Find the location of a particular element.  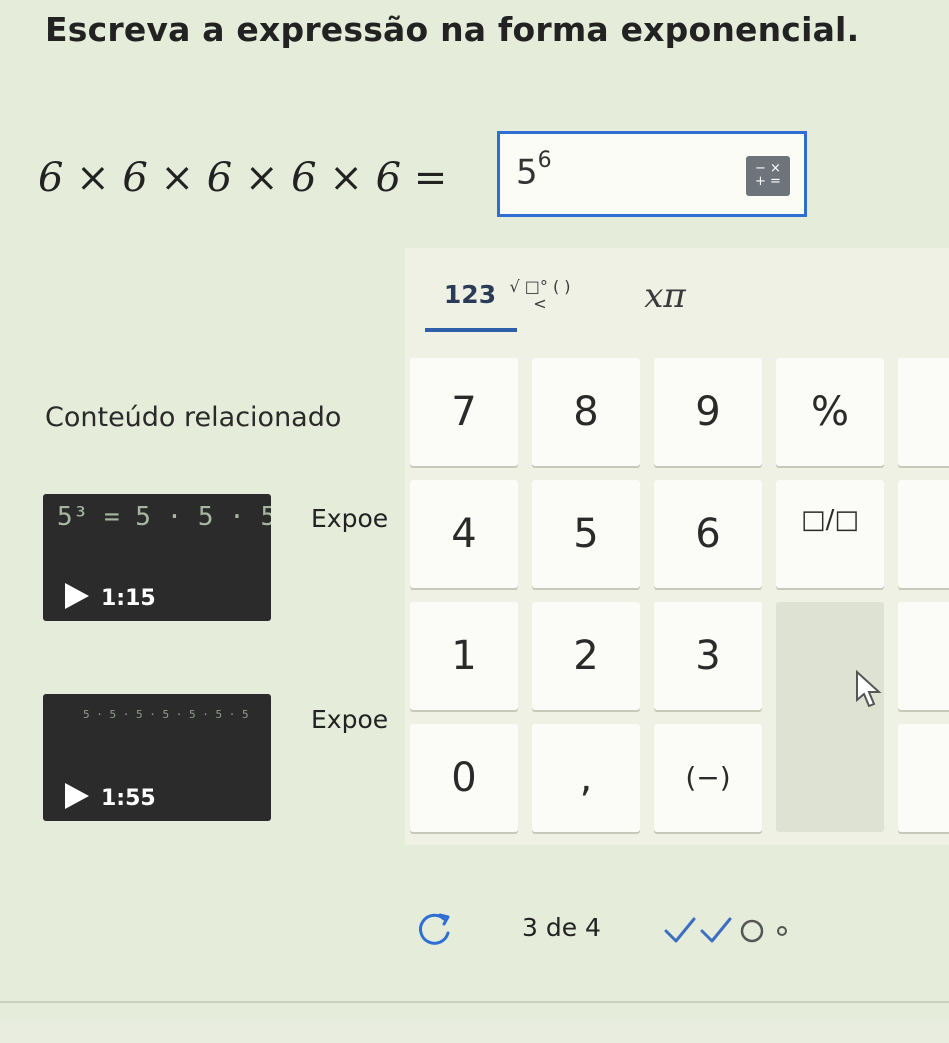

refresh-icon is located at coordinates (434, 929).